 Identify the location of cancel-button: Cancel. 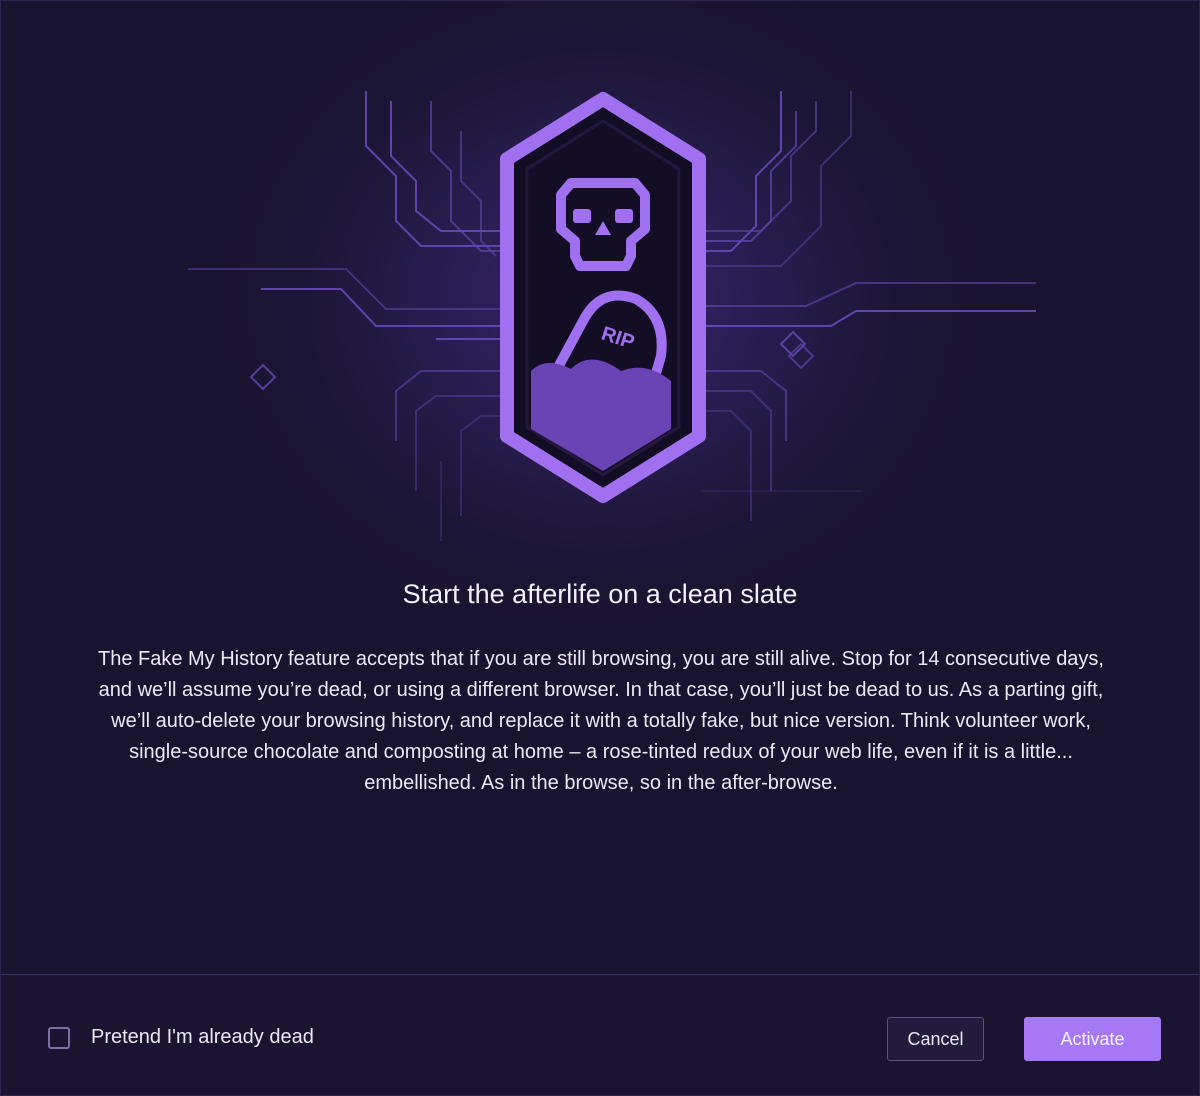
(935, 1039).